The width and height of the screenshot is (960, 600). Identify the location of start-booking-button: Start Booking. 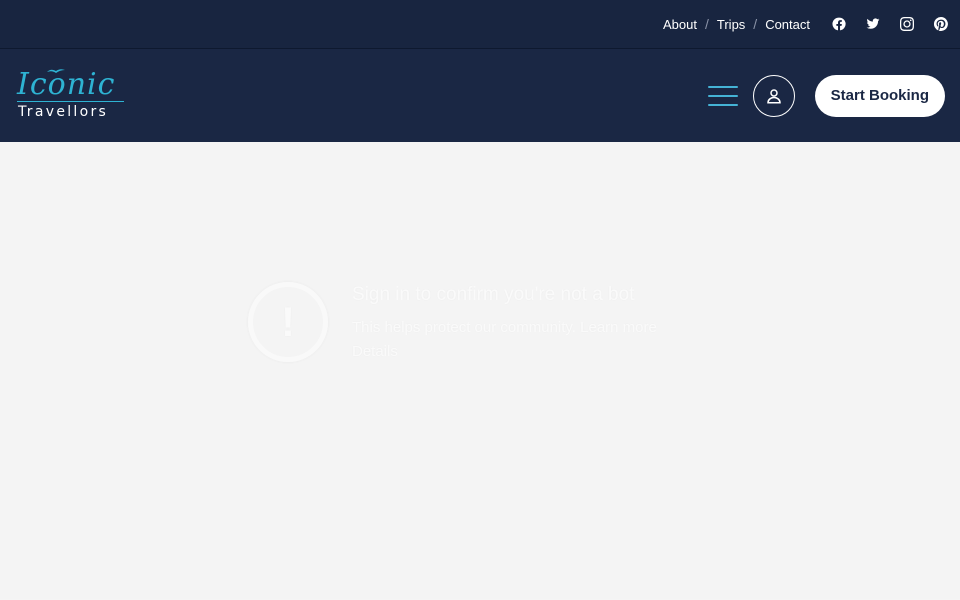
(879, 95).